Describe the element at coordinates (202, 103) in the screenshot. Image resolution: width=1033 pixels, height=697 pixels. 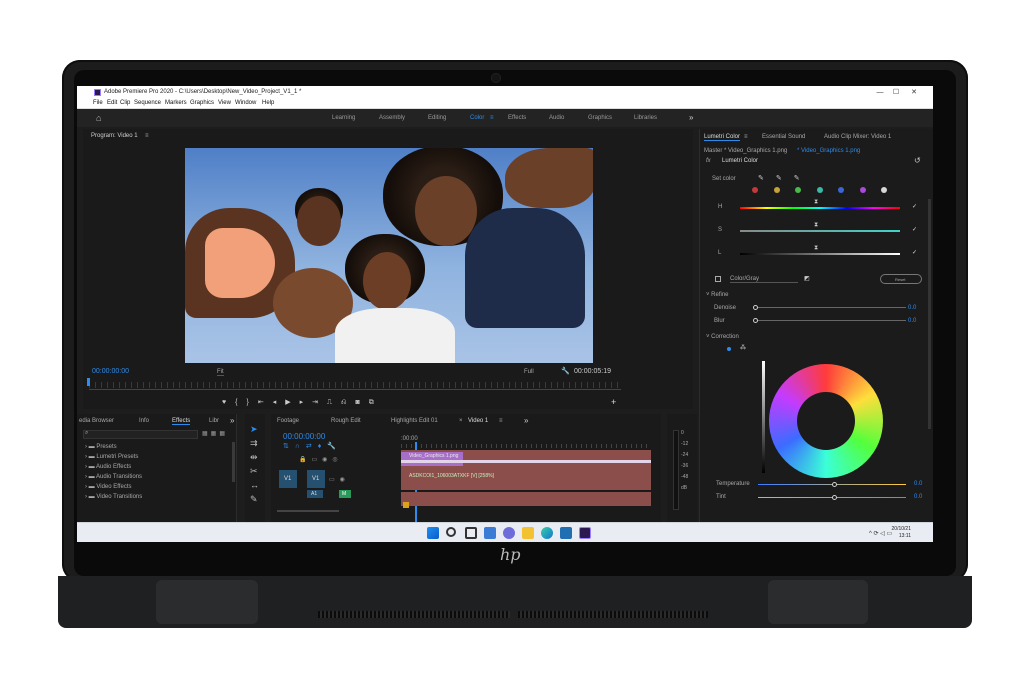
I see `menu-graphics: Graphics` at that location.